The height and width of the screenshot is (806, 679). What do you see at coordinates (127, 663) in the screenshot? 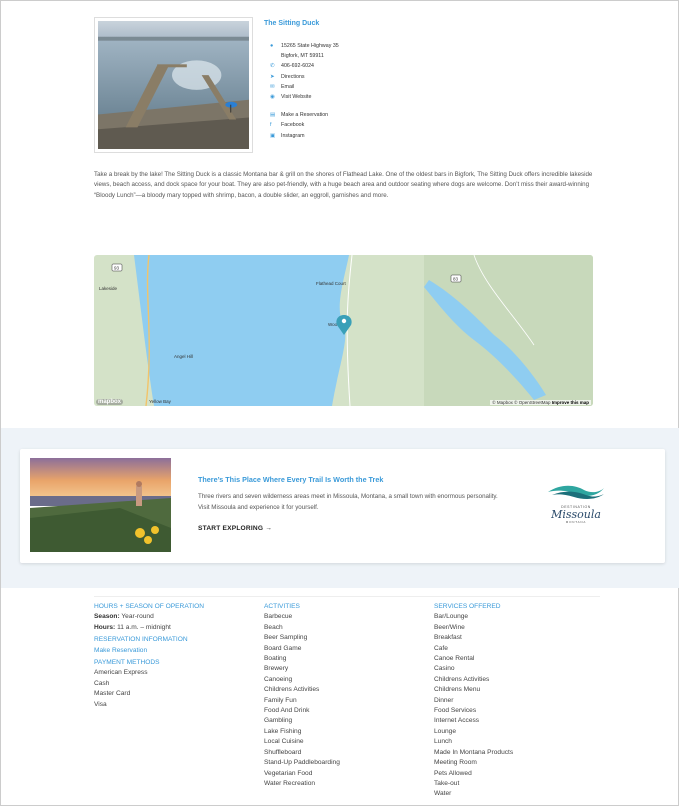
I see `payment-heading: PAYMENT METHODS` at bounding box center [127, 663].